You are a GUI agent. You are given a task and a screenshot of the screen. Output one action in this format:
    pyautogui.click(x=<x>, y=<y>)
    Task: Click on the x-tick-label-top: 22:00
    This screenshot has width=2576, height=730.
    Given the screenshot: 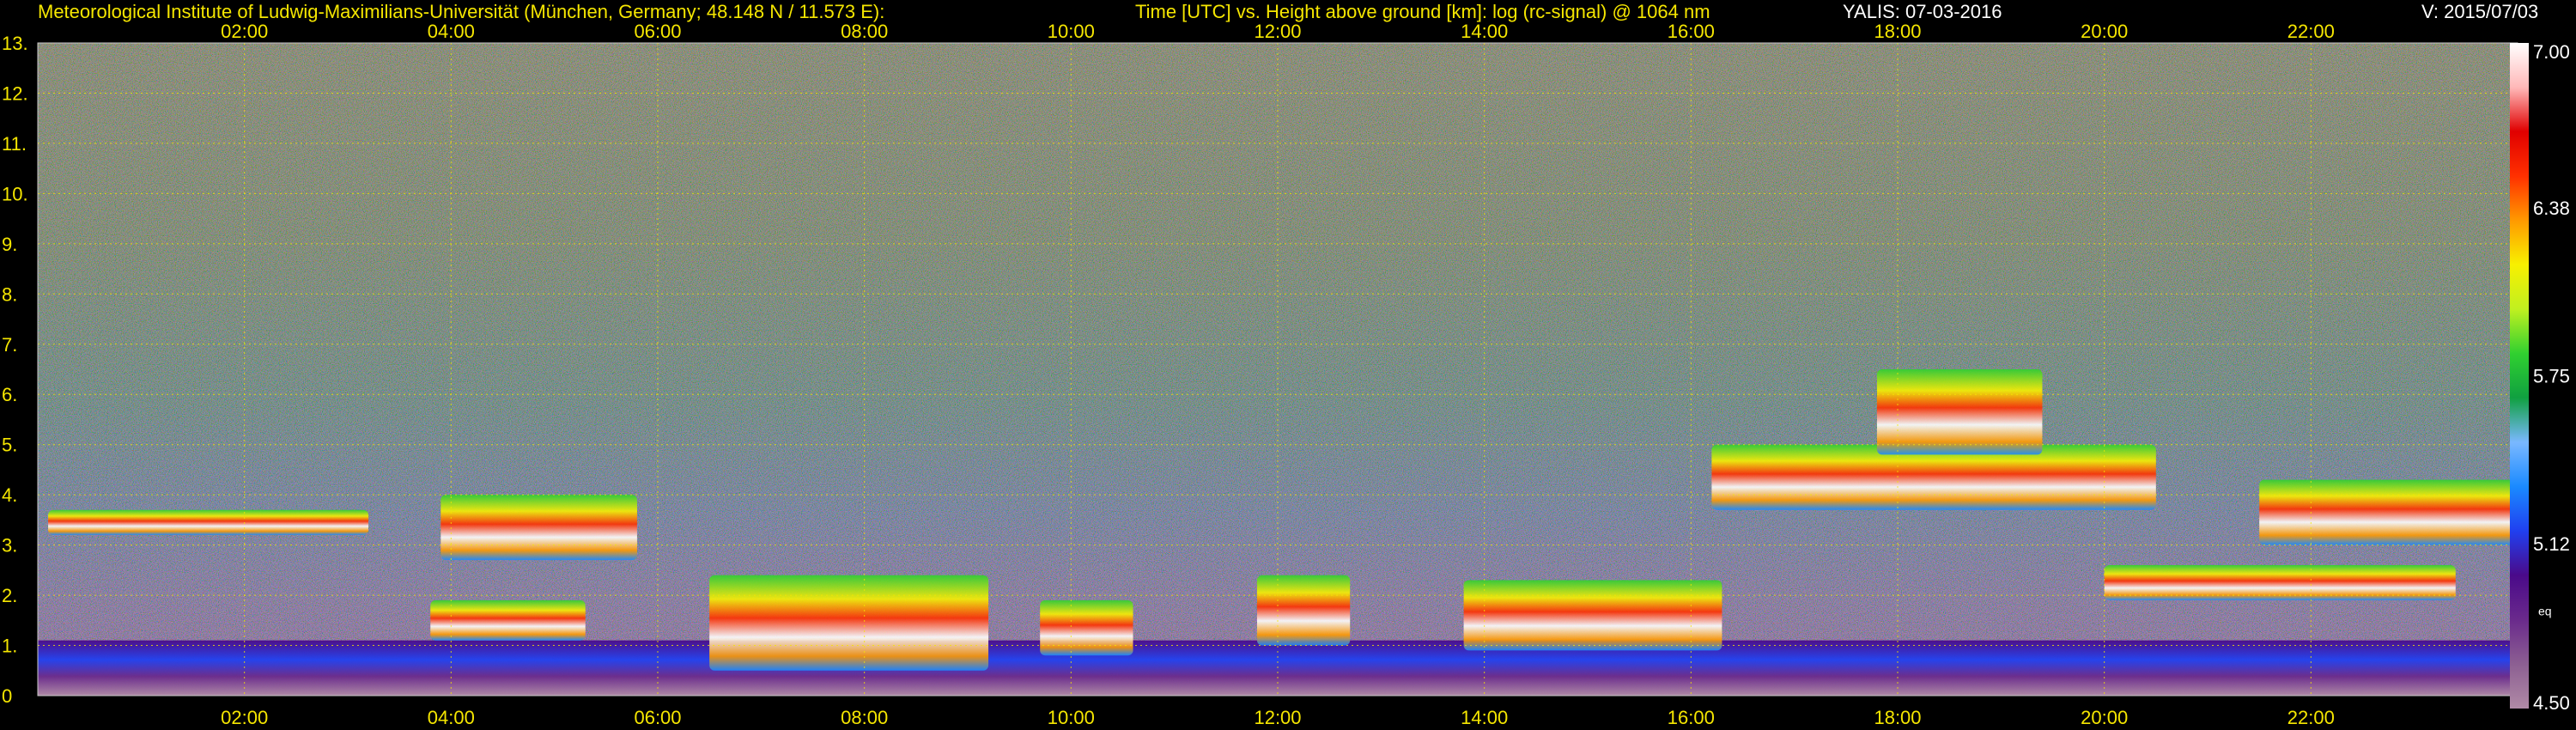 What is the action you would take?
    pyautogui.click(x=2311, y=31)
    